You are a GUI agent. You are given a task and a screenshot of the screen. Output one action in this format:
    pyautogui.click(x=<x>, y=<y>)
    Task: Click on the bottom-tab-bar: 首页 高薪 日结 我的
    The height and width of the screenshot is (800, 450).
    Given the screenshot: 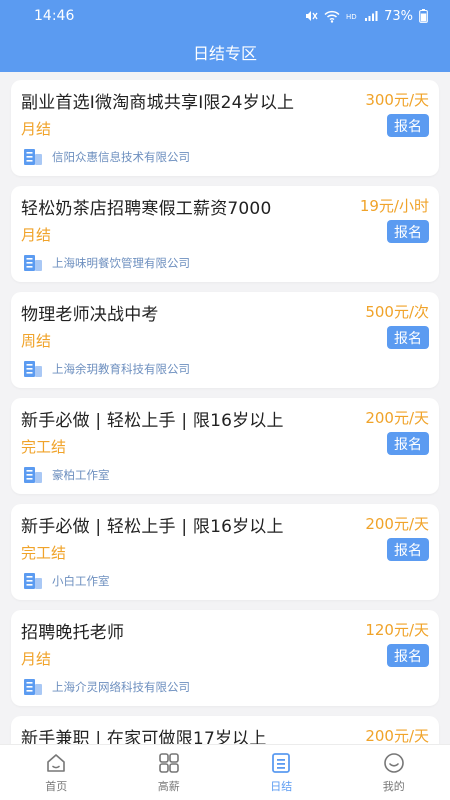 What is the action you would take?
    pyautogui.click(x=225, y=772)
    